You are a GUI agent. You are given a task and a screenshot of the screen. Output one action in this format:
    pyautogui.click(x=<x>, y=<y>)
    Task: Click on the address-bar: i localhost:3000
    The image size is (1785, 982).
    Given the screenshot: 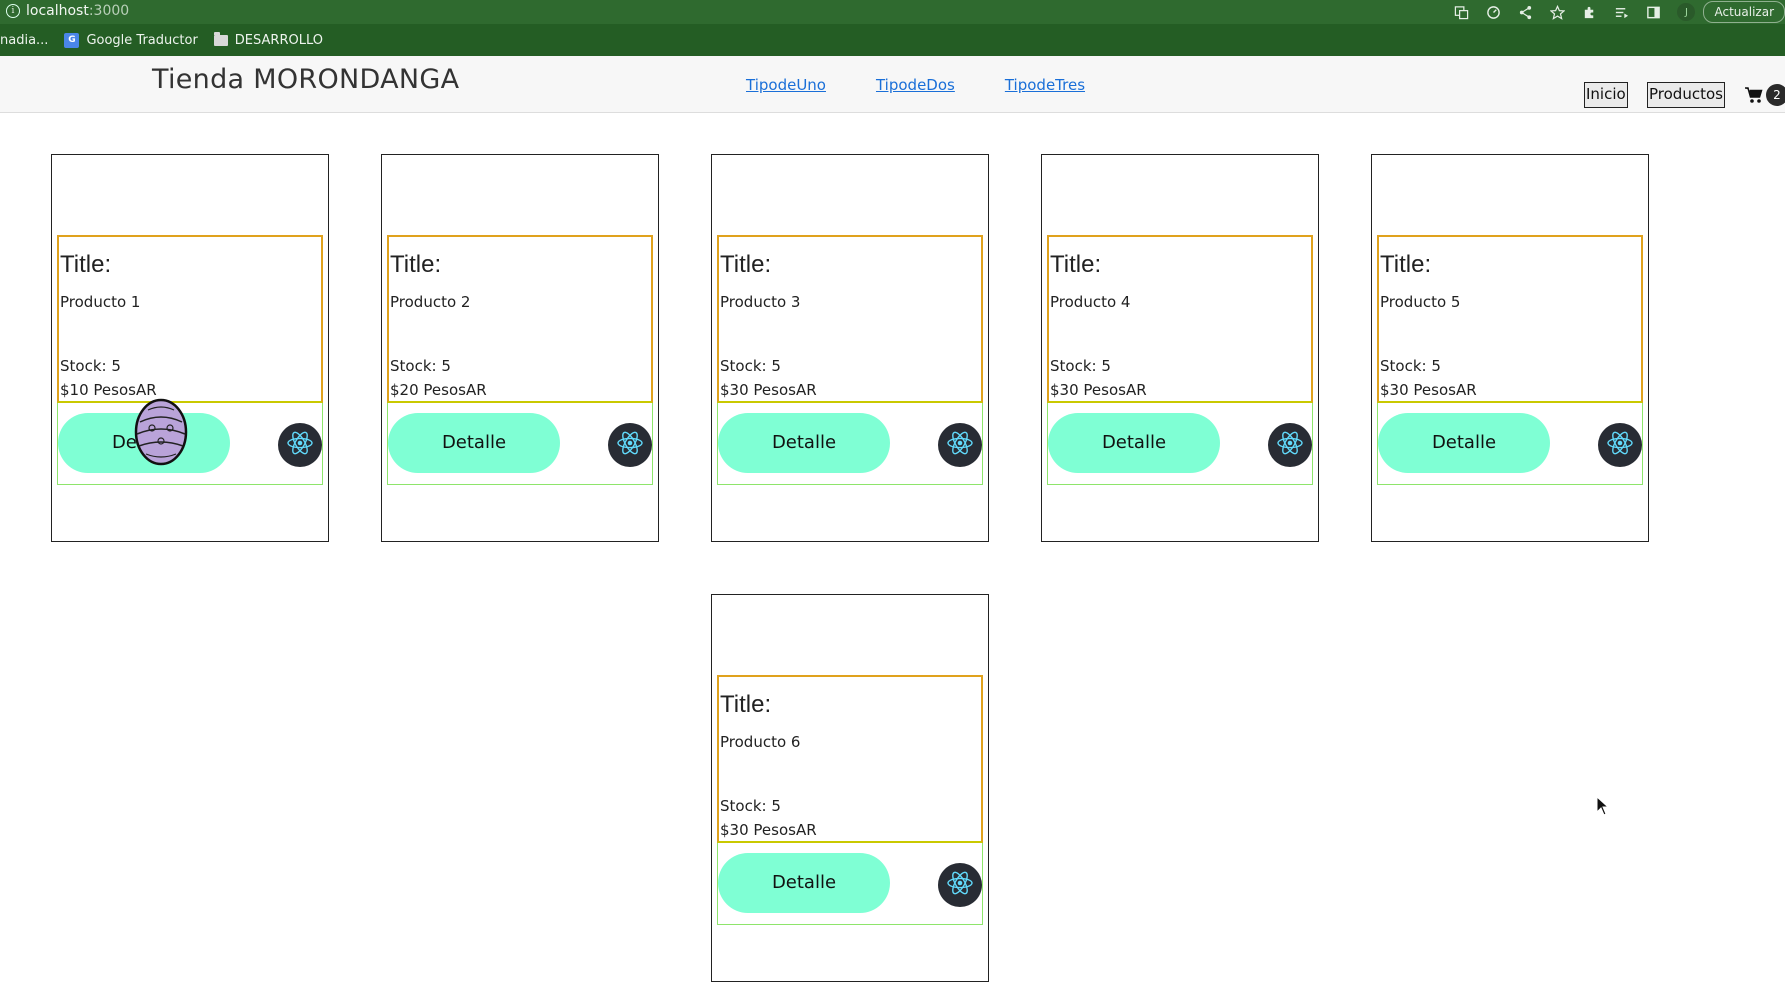 What is the action you would take?
    pyautogui.click(x=67, y=11)
    